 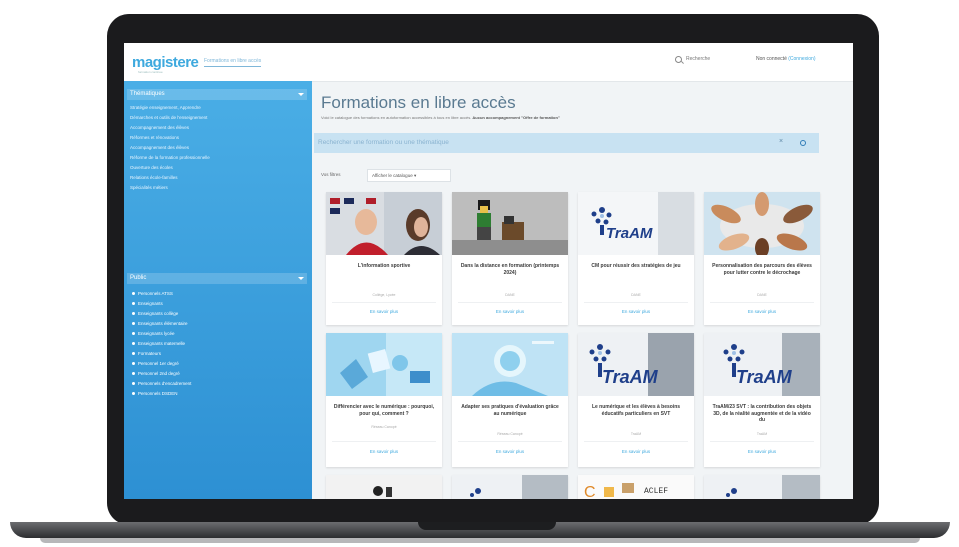 What do you see at coordinates (146, 353) in the screenshot?
I see `public-filter-item: Formateurs` at bounding box center [146, 353].